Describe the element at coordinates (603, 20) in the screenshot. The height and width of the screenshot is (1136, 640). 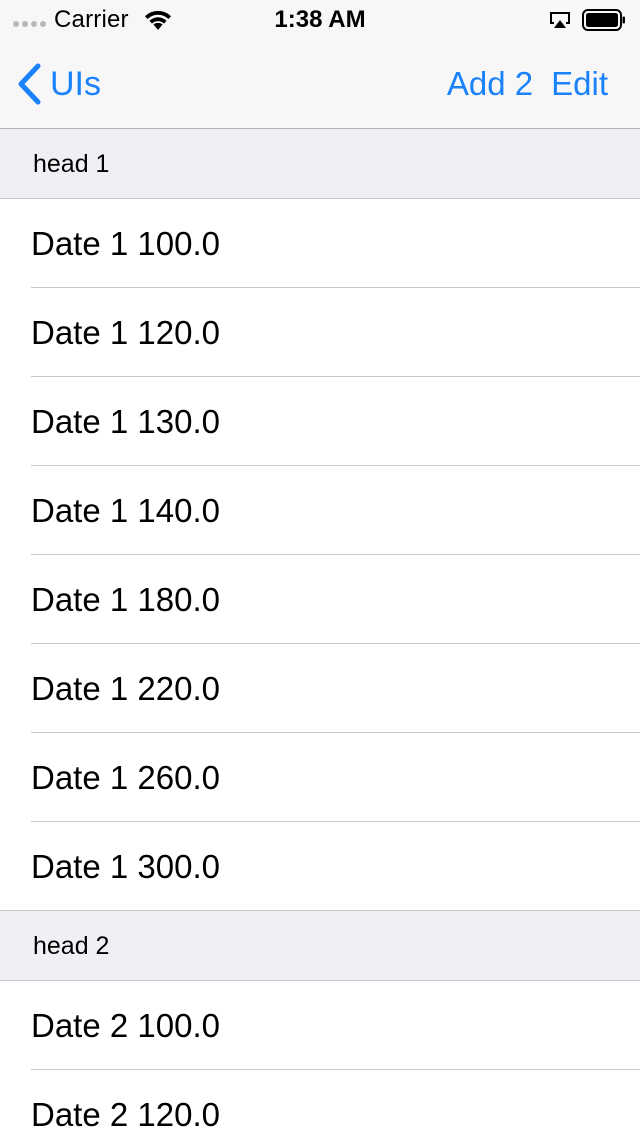
I see `battery-icon` at that location.